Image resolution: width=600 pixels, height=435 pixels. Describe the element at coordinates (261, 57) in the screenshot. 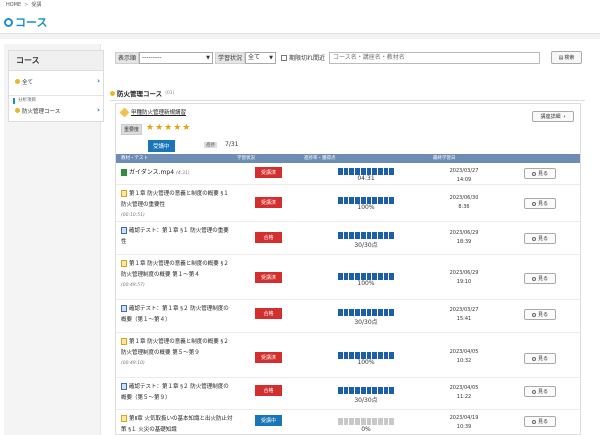

I see `study-status-select: 全て ▼` at that location.